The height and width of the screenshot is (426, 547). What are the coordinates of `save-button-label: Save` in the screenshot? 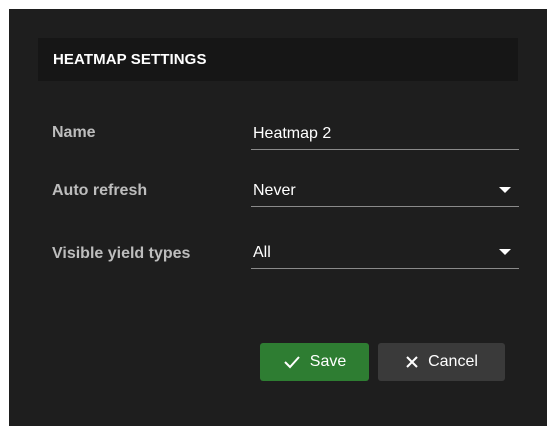 It's located at (328, 361).